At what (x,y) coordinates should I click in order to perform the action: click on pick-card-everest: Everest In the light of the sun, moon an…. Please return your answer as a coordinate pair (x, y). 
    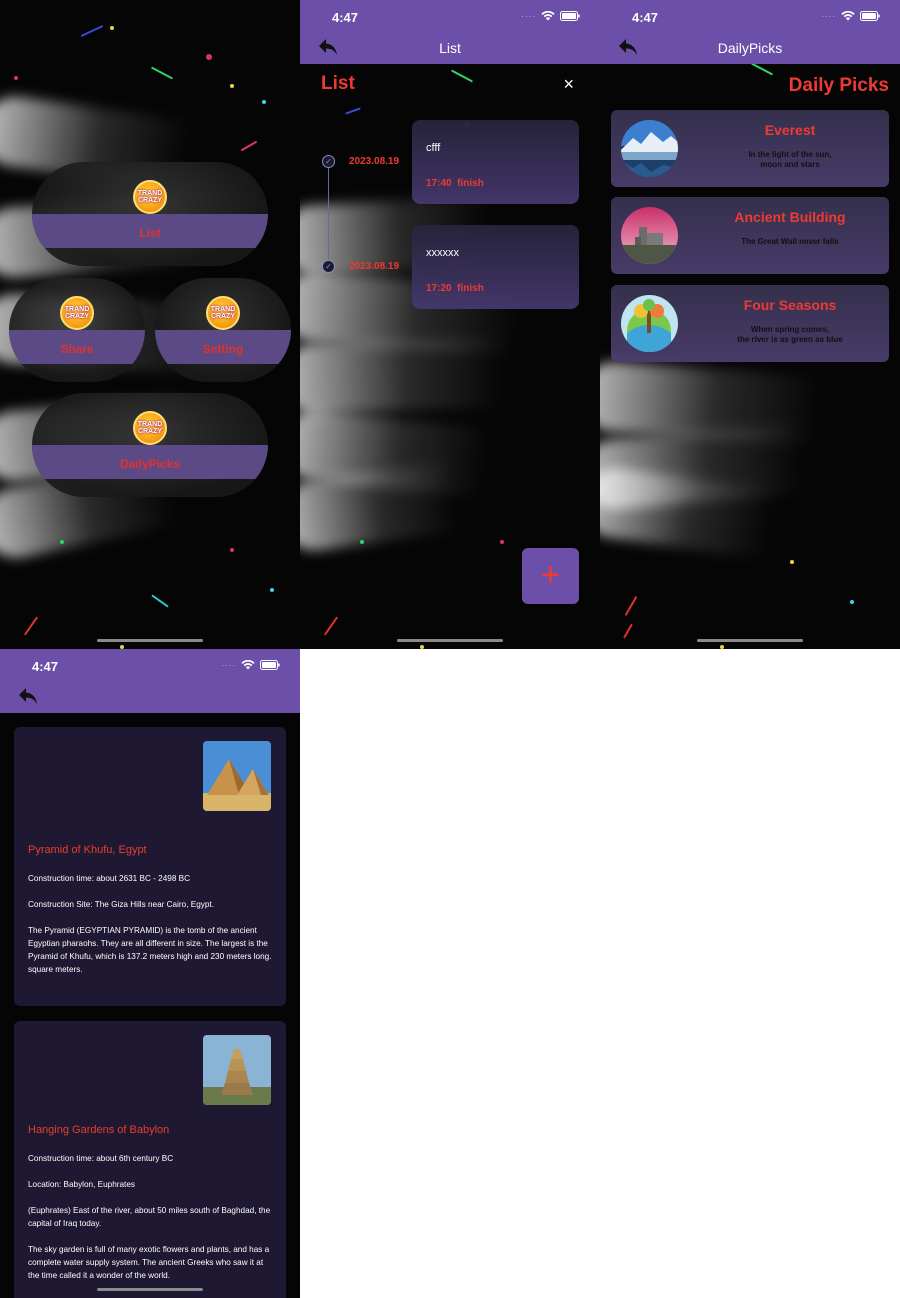
    Looking at the image, I should click on (750, 148).